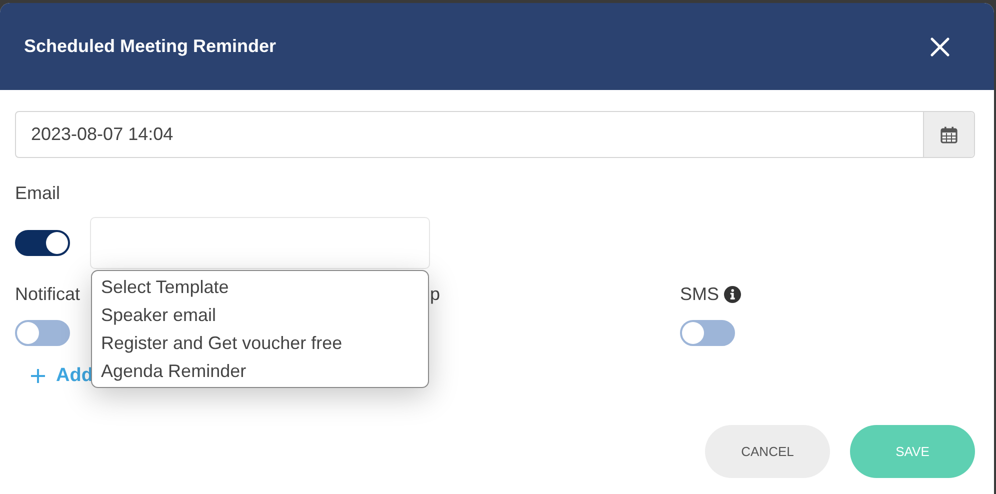  Describe the element at coordinates (767, 451) in the screenshot. I see `cancel-button: CANCEL` at that location.